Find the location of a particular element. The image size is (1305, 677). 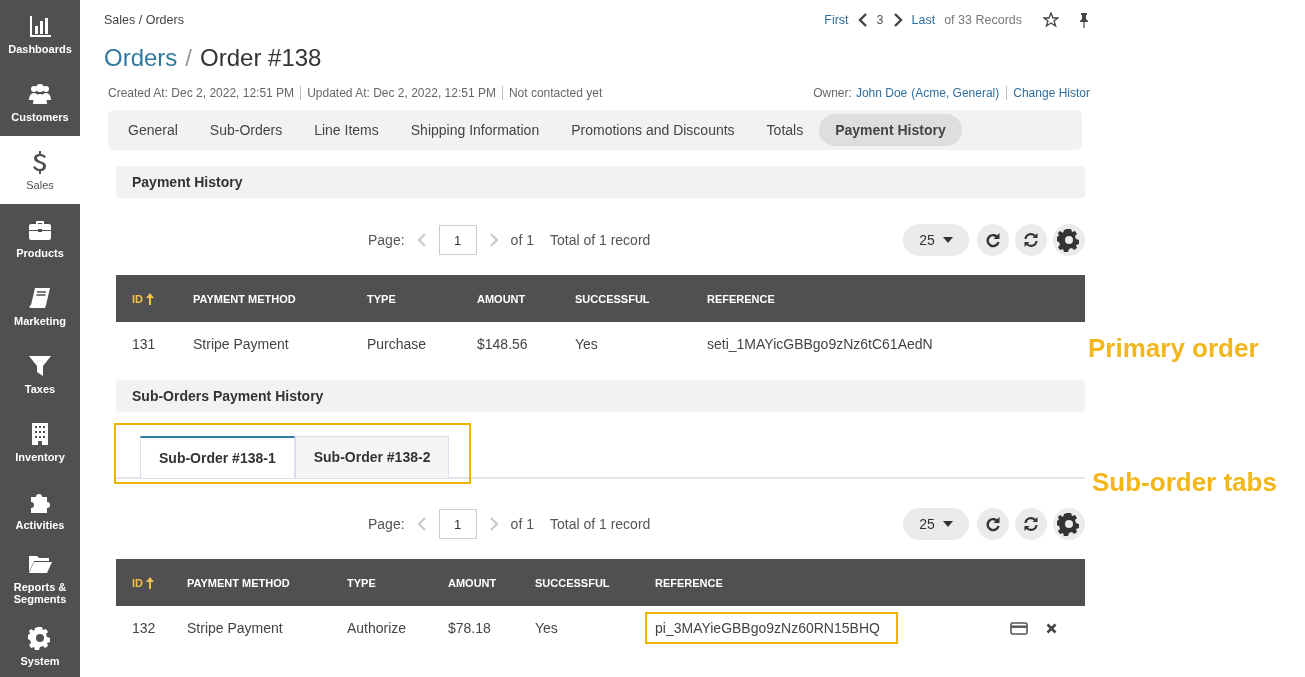

sidebar-item: Marketing is located at coordinates (40, 306).